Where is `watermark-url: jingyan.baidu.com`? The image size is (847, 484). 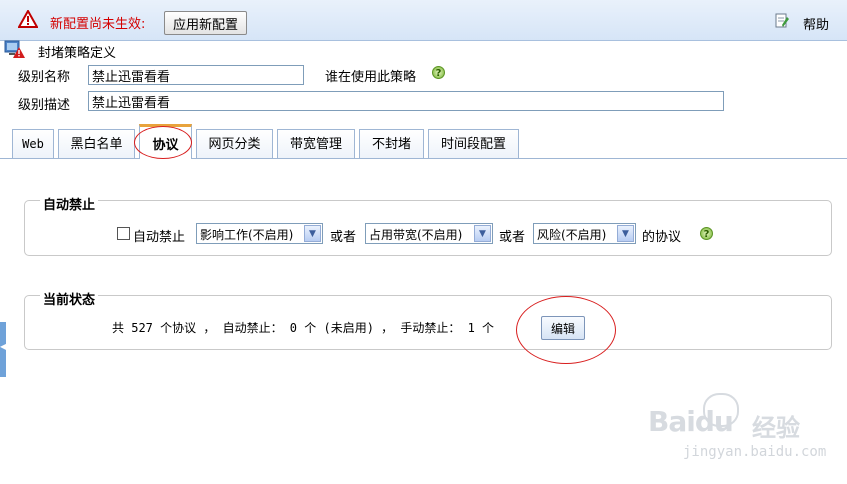
watermark-url: jingyan.baidu.com is located at coordinates (755, 452).